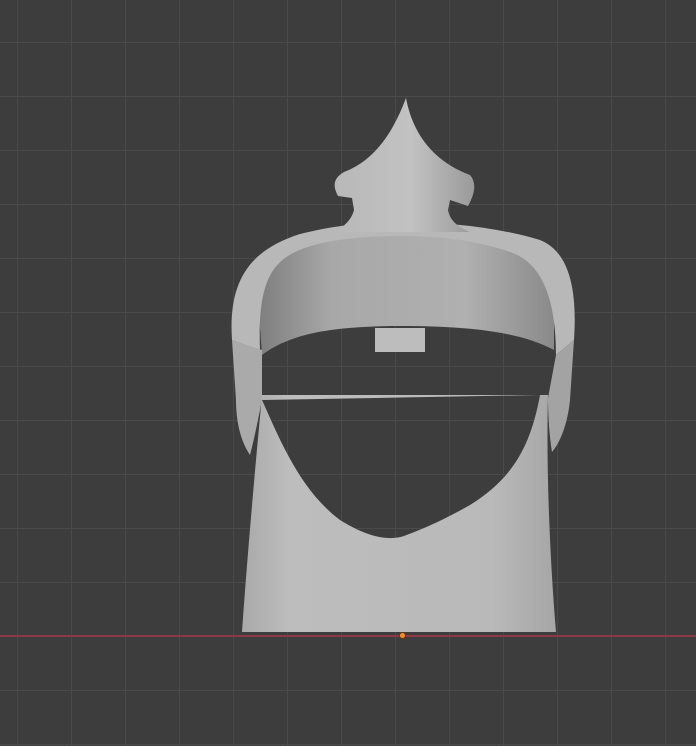  Describe the element at coordinates (247, 397) in the screenshot. I see `ring-left-side` at that location.